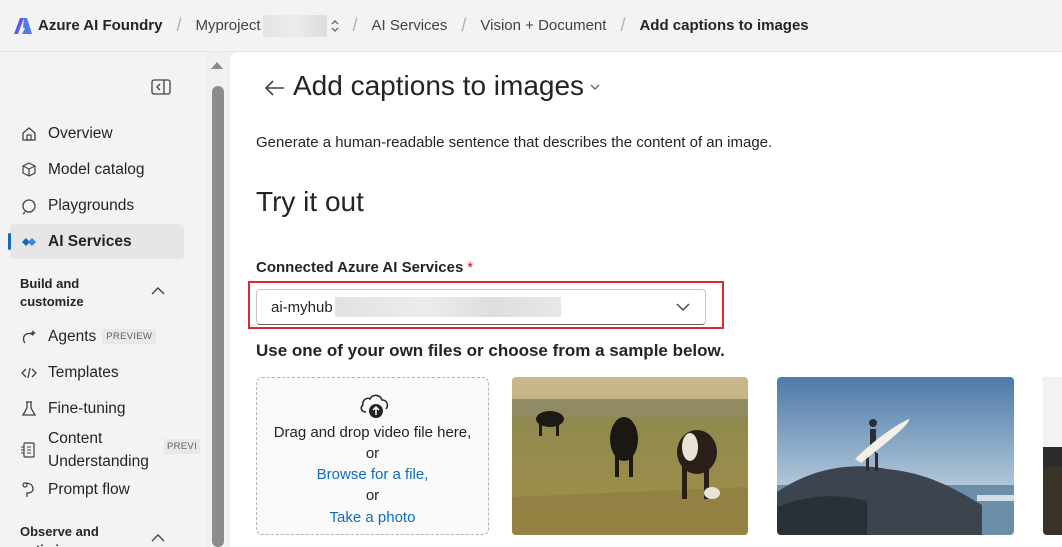 This screenshot has height=547, width=1062. What do you see at coordinates (91, 205) in the screenshot?
I see `sidebar-item-label: Playgrounds` at bounding box center [91, 205].